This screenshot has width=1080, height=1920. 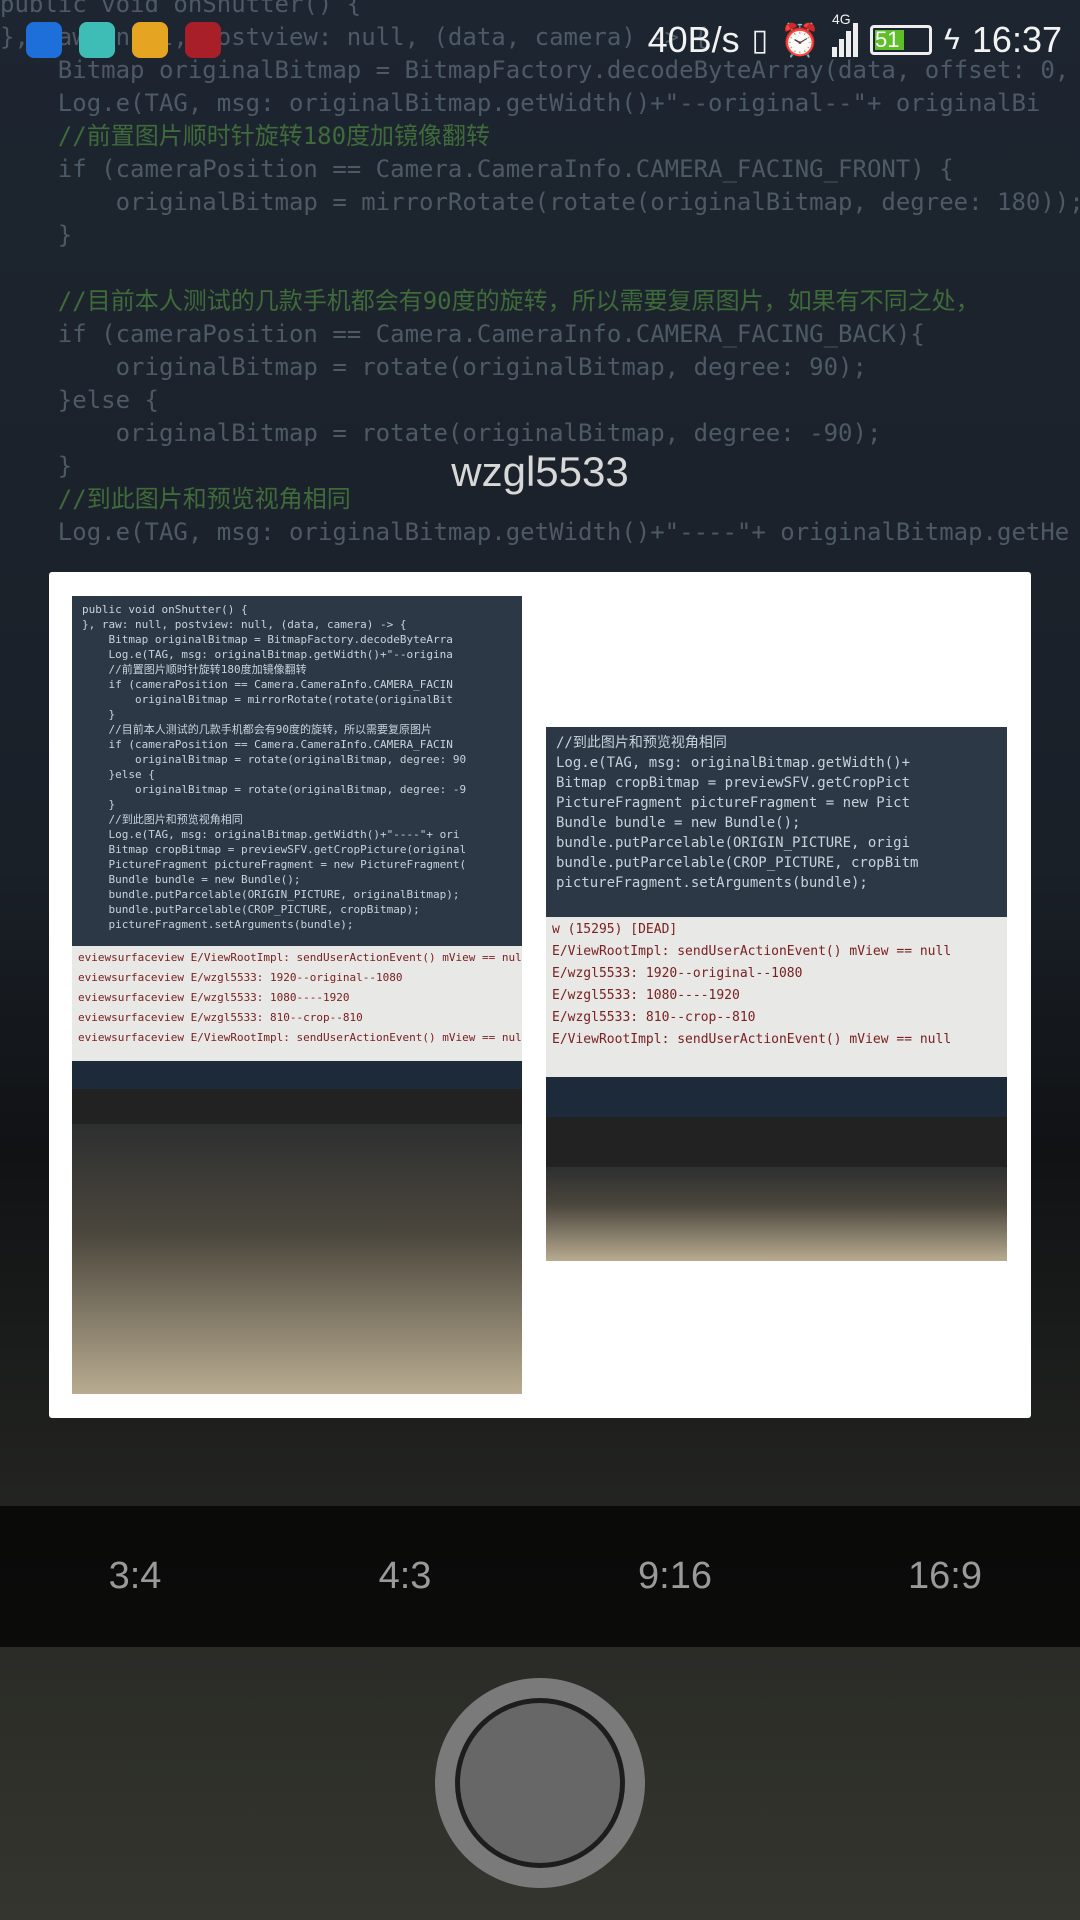 What do you see at coordinates (646, 995) in the screenshot?
I see `console-line: E/wzgl5533: 1080----1920` at bounding box center [646, 995].